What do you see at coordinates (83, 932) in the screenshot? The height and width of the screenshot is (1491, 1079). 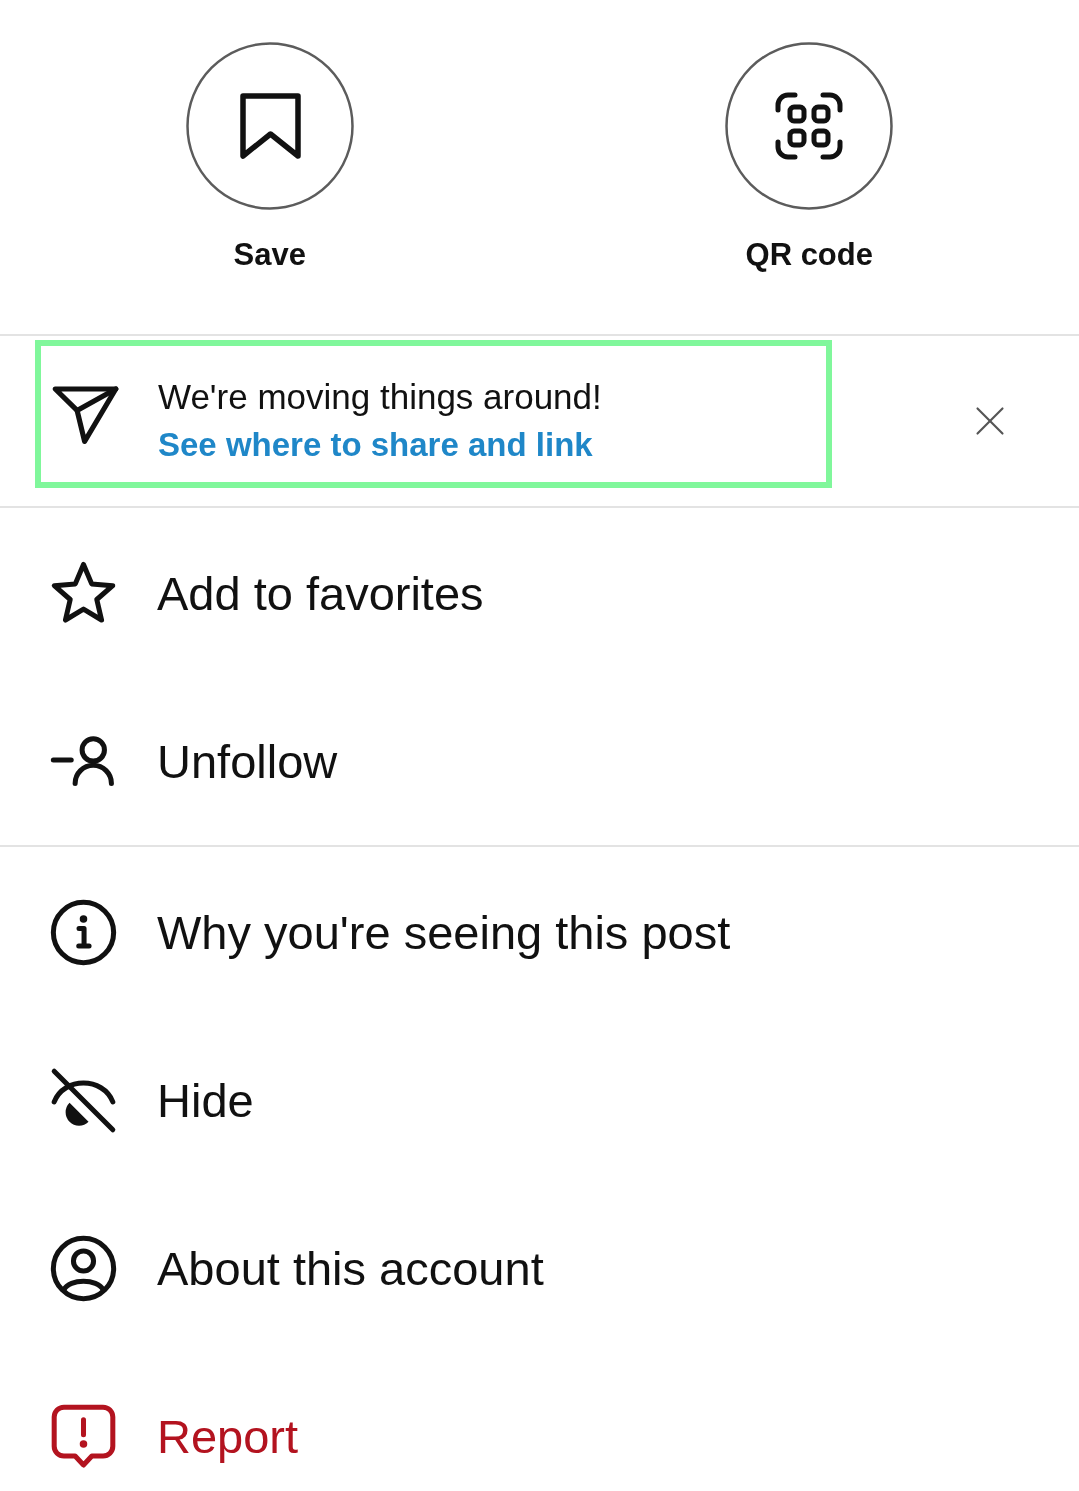 I see `info-icon` at bounding box center [83, 932].